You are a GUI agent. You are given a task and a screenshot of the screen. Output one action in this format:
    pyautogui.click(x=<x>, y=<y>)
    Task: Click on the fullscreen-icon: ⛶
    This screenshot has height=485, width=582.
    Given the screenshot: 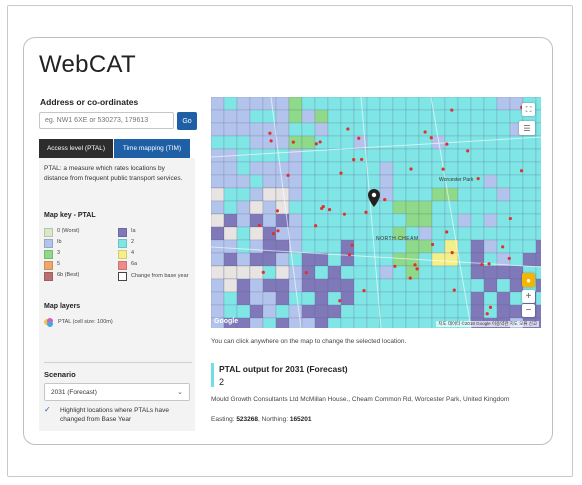 What is the action you would take?
    pyautogui.click(x=528, y=109)
    